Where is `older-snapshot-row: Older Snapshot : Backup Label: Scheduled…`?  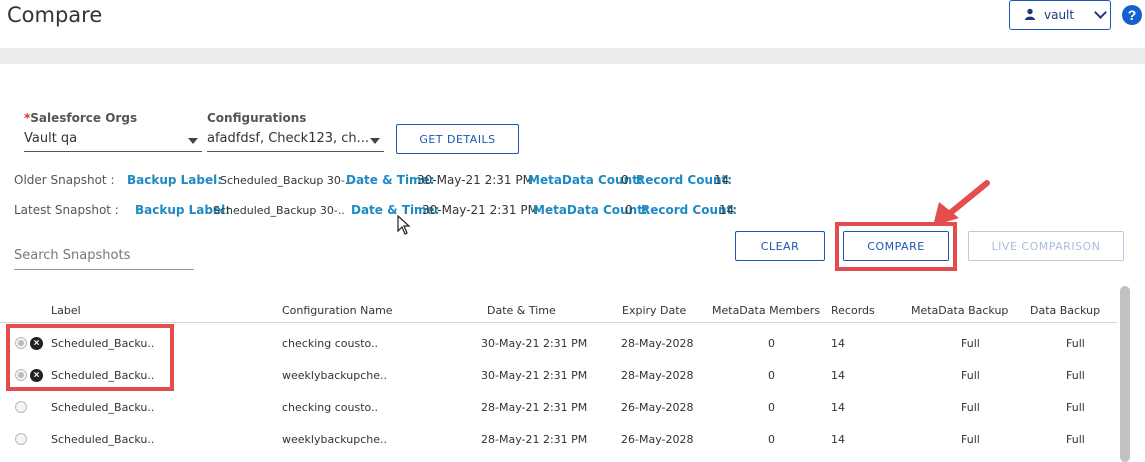
older-snapshot-row: Older Snapshot : Backup Label: Scheduled… is located at coordinates (384, 181).